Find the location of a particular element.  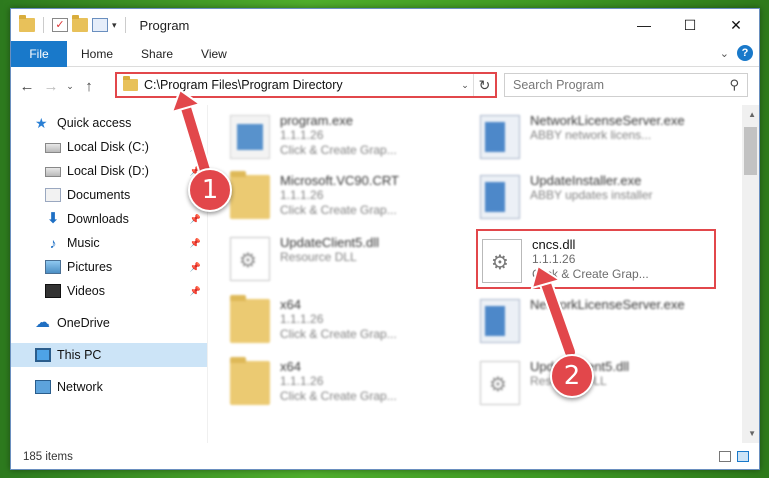

pc-icon is located at coordinates (43, 355).